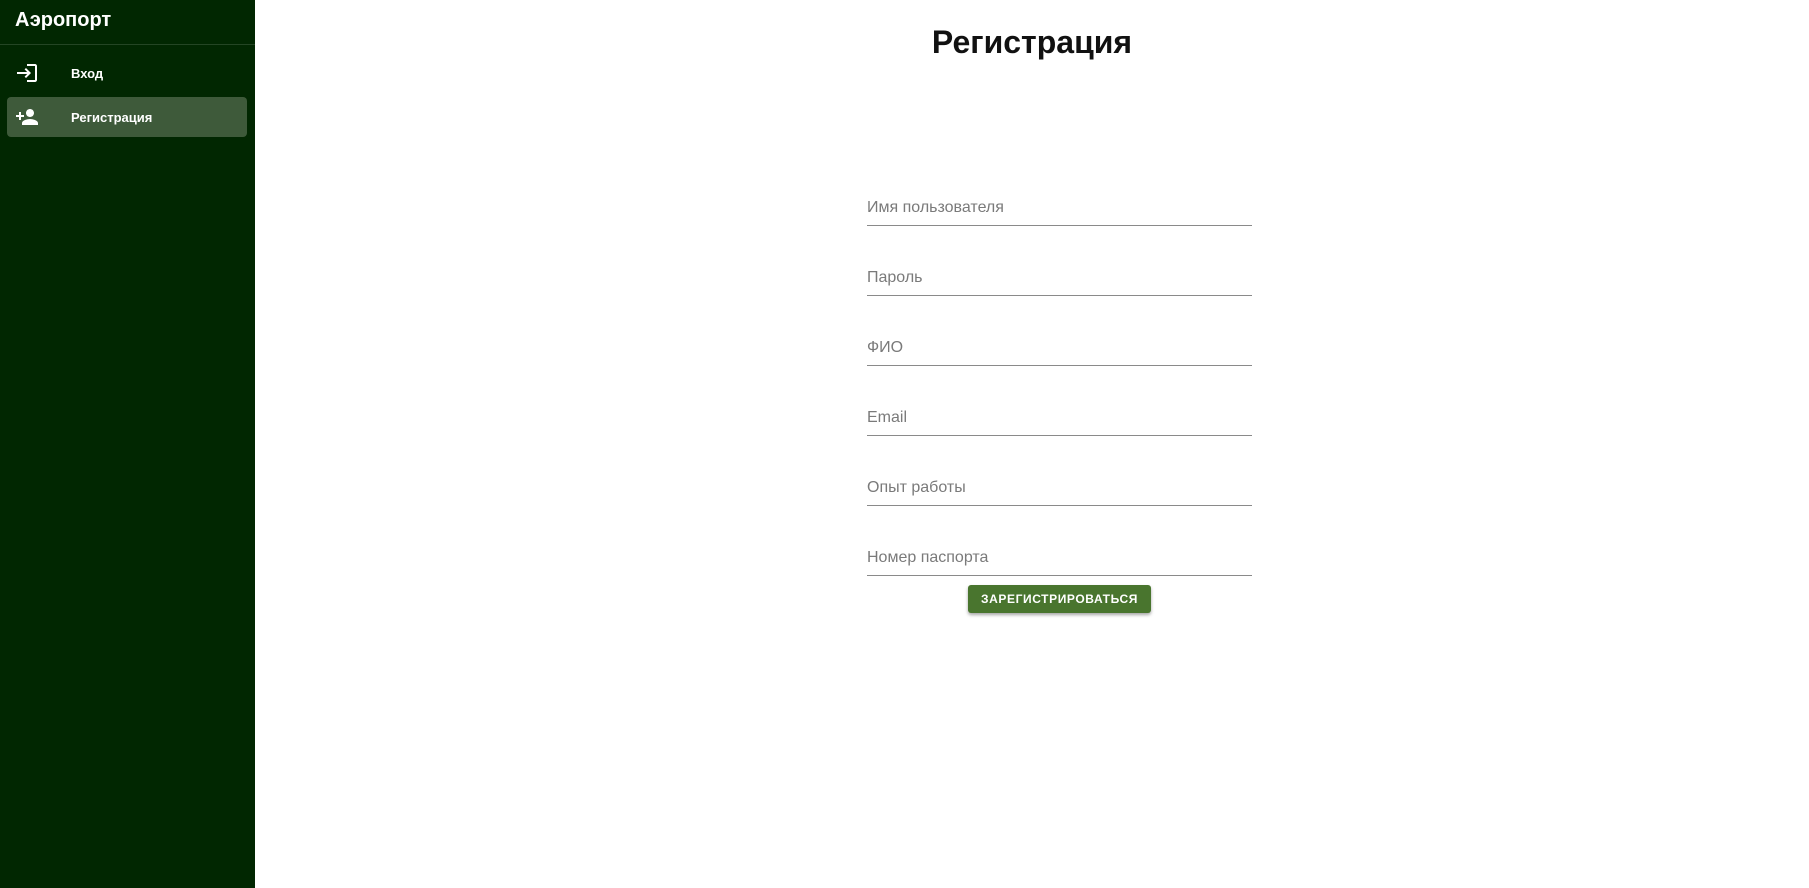 The width and height of the screenshot is (1809, 888). What do you see at coordinates (63, 19) in the screenshot?
I see `app-title: Аэропорт` at bounding box center [63, 19].